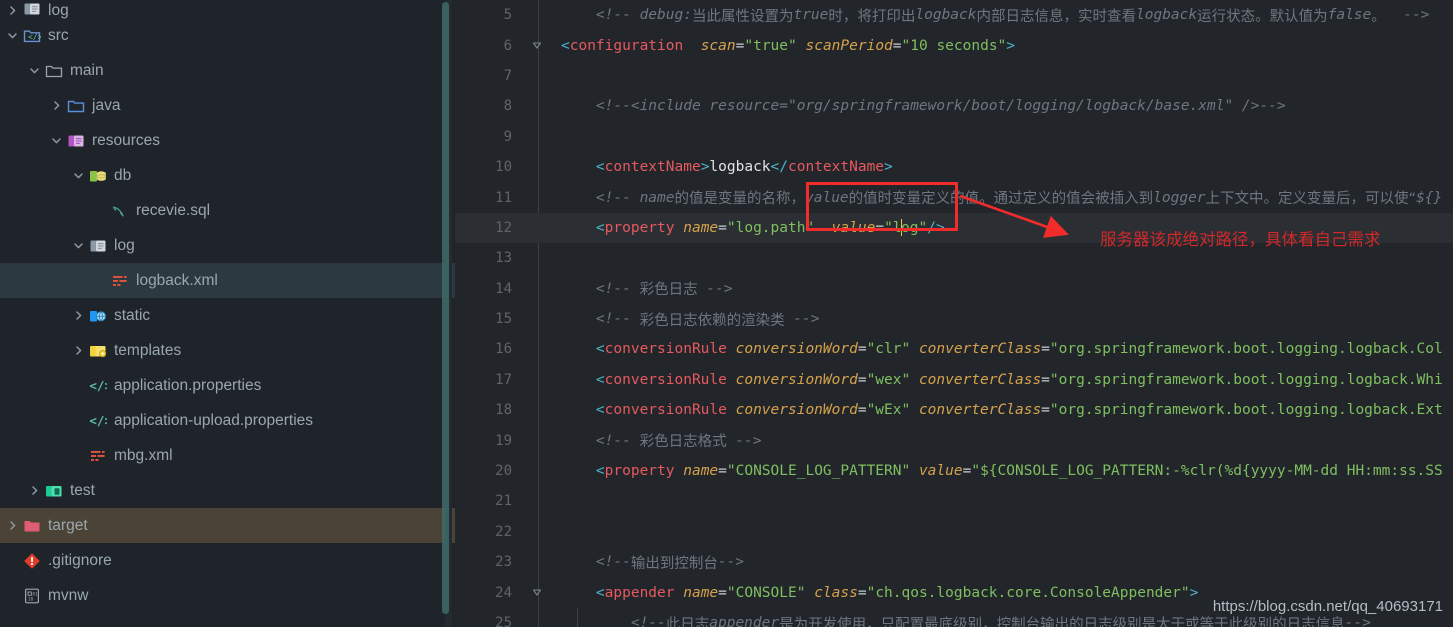 The width and height of the screenshot is (1453, 627). What do you see at coordinates (227, 70) in the screenshot?
I see `tree-item-main: main` at bounding box center [227, 70].